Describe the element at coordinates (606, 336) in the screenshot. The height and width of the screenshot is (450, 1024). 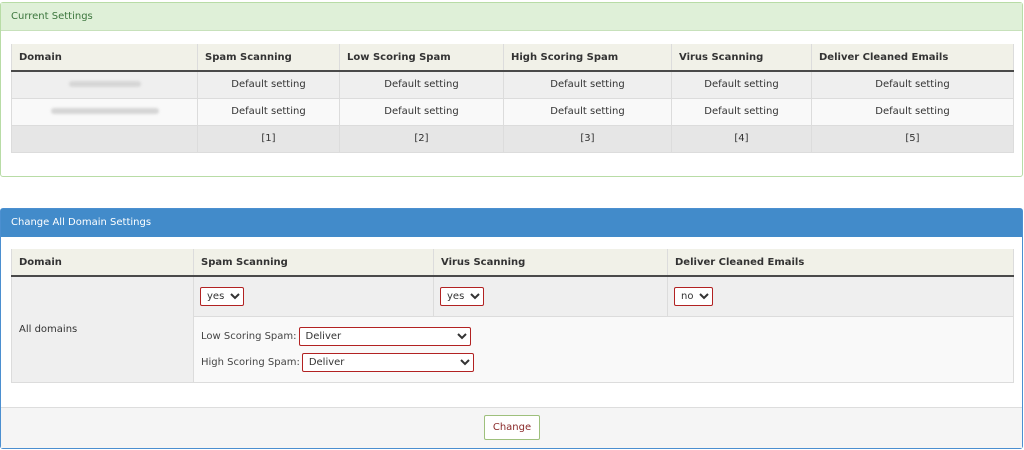
I see `low-scoring-spam-row: Low Scoring Spam: Deliver` at that location.